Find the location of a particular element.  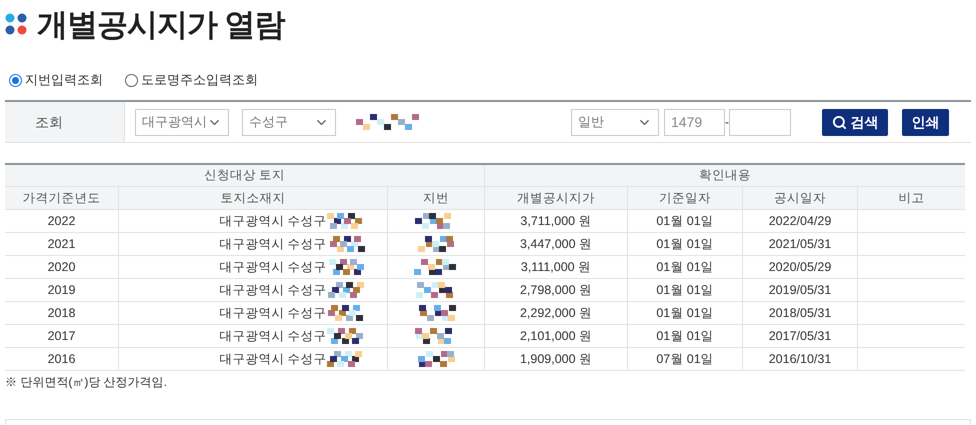

column-header: 공시일자 is located at coordinates (800, 198).